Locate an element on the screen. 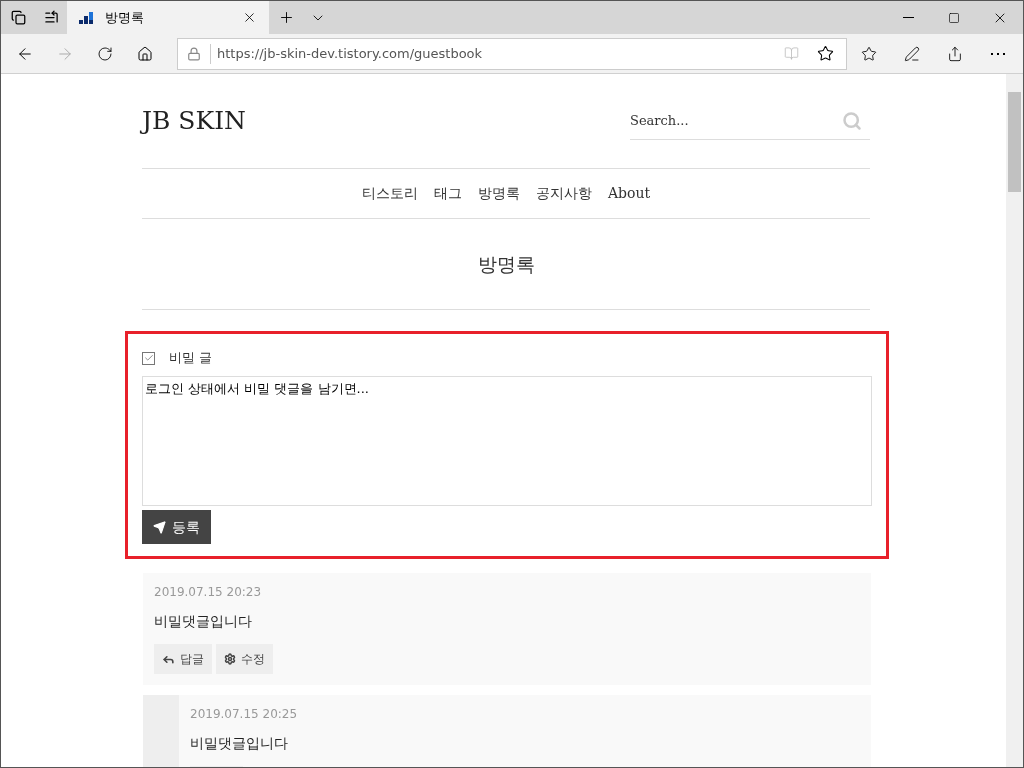 Image resolution: width=1024 pixels, height=768 pixels. home-icon is located at coordinates (145, 53).